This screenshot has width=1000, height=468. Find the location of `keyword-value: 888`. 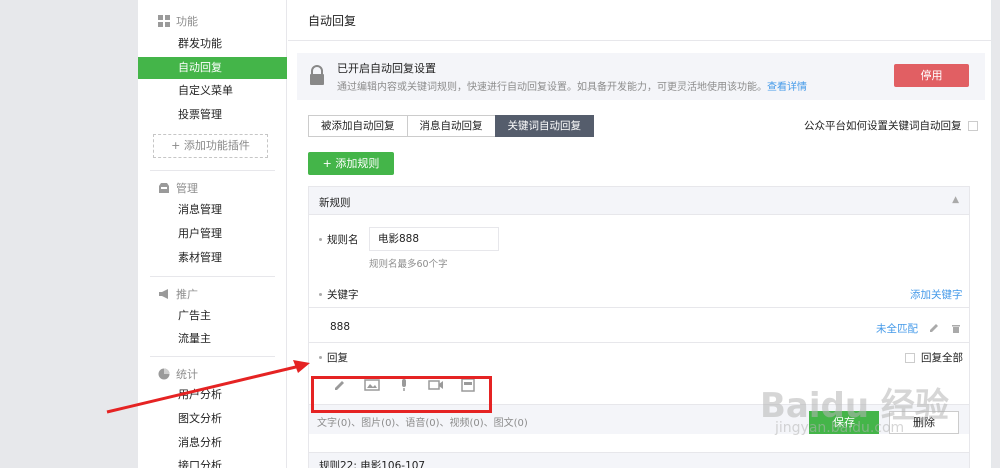

keyword-value: 888 is located at coordinates (340, 327).